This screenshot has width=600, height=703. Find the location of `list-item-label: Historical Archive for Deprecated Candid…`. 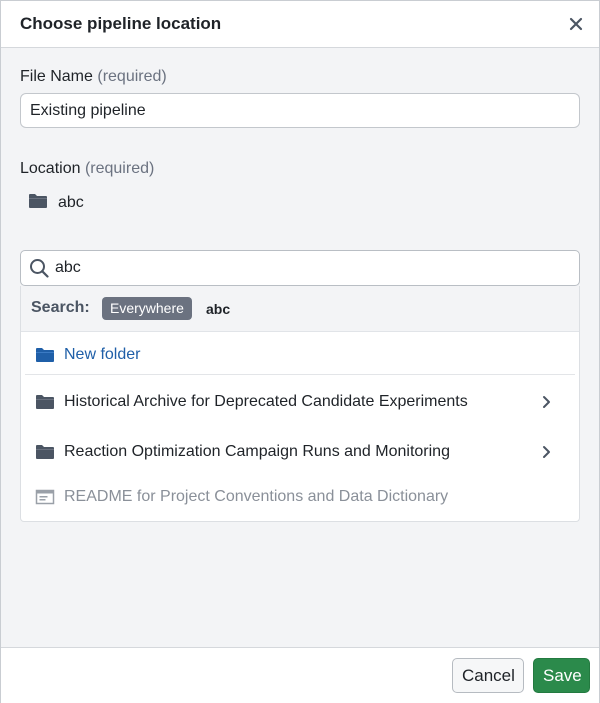

list-item-label: Historical Archive for Deprecated Candid… is located at coordinates (266, 401).